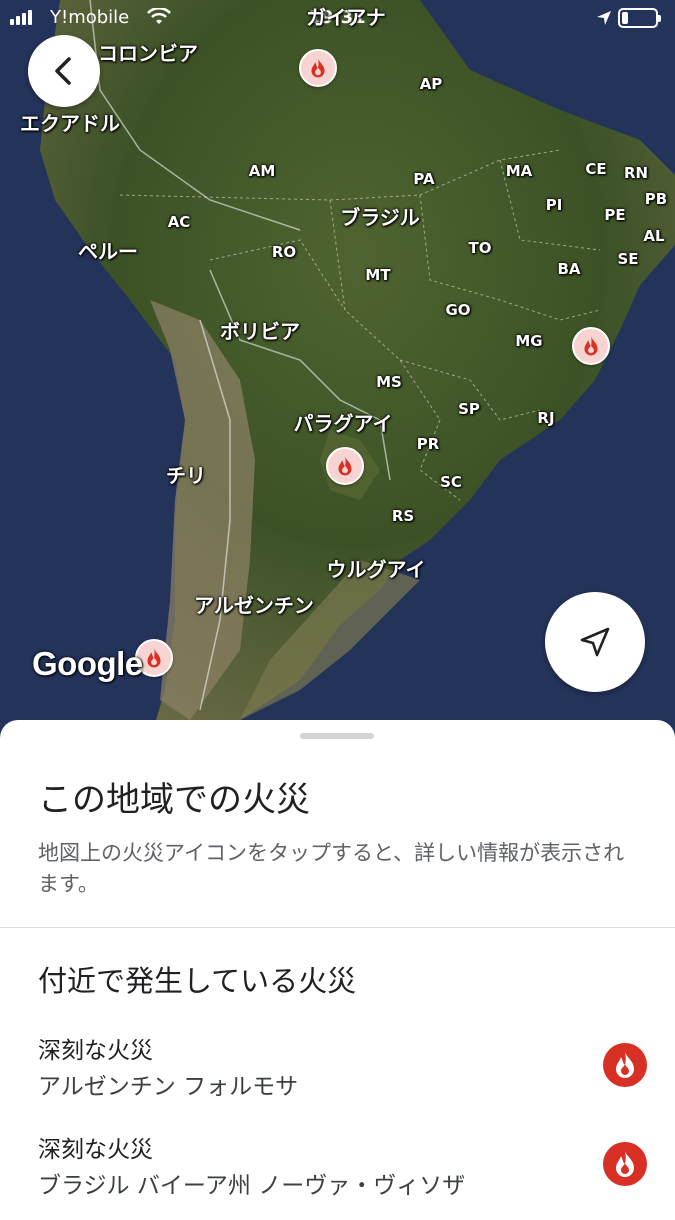  What do you see at coordinates (284, 252) in the screenshot?
I see `state-label: RO` at bounding box center [284, 252].